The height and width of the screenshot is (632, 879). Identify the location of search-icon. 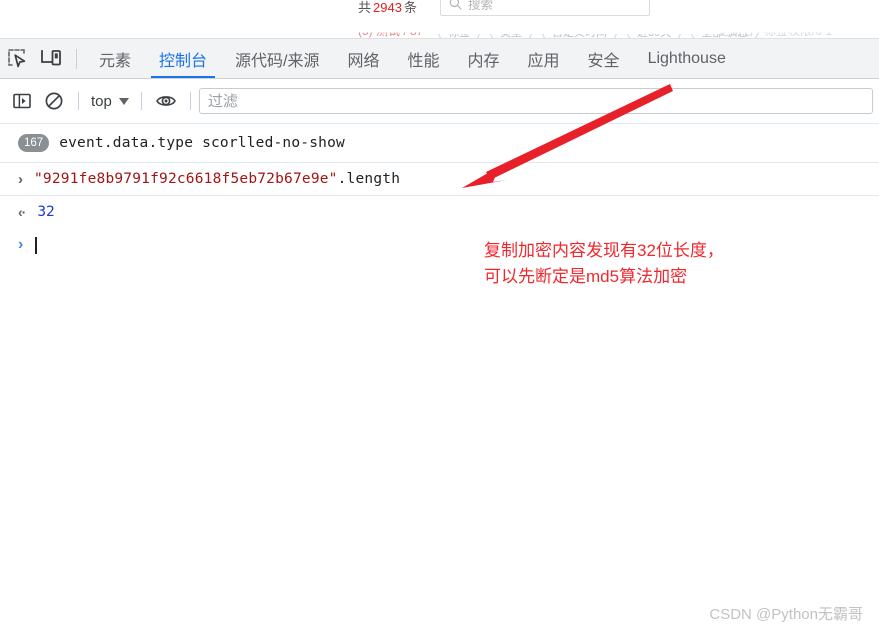
(455, 5).